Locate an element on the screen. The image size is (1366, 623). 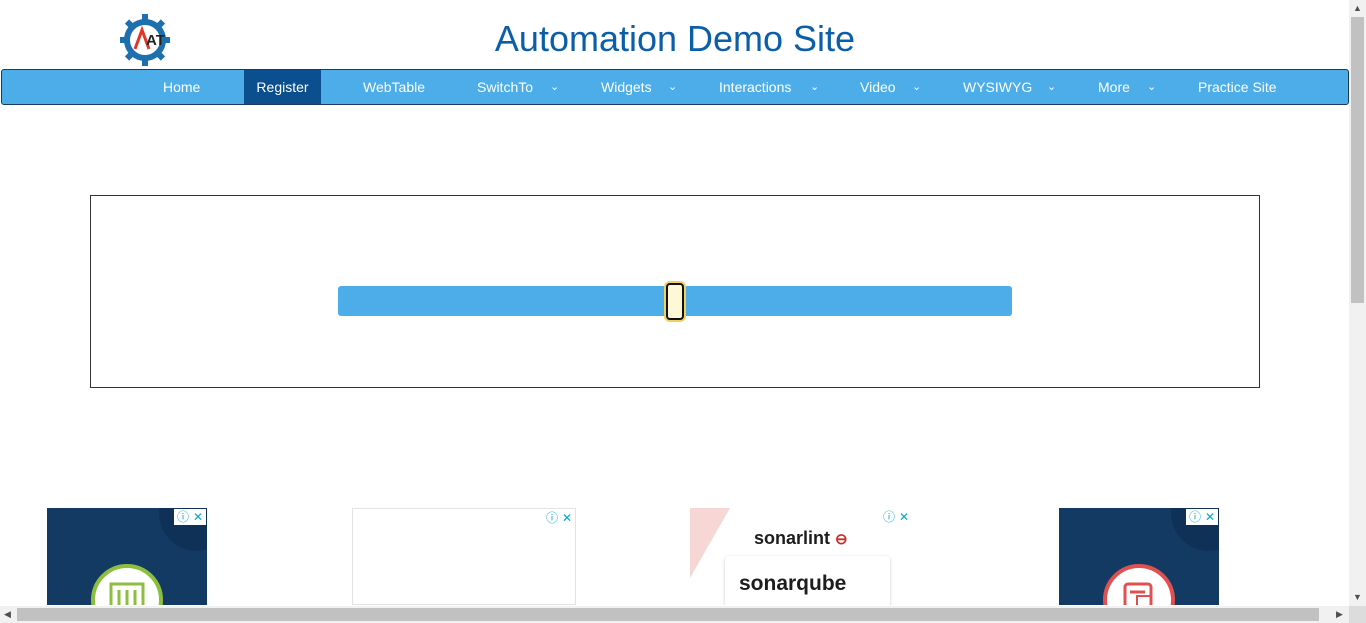
nav-item-label: More is located at coordinates (1114, 87).